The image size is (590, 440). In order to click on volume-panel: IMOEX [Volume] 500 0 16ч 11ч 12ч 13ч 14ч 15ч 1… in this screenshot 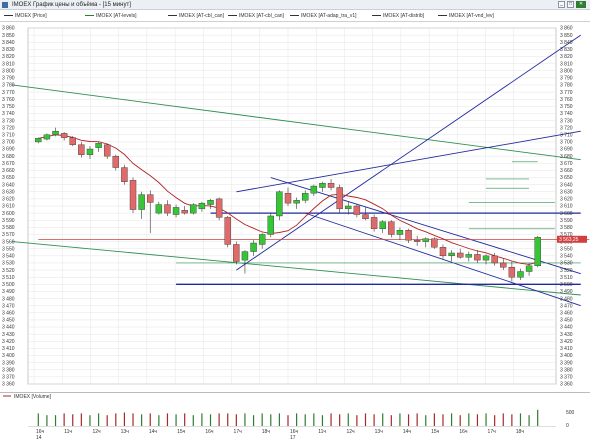, I will do `click(295, 416)`.